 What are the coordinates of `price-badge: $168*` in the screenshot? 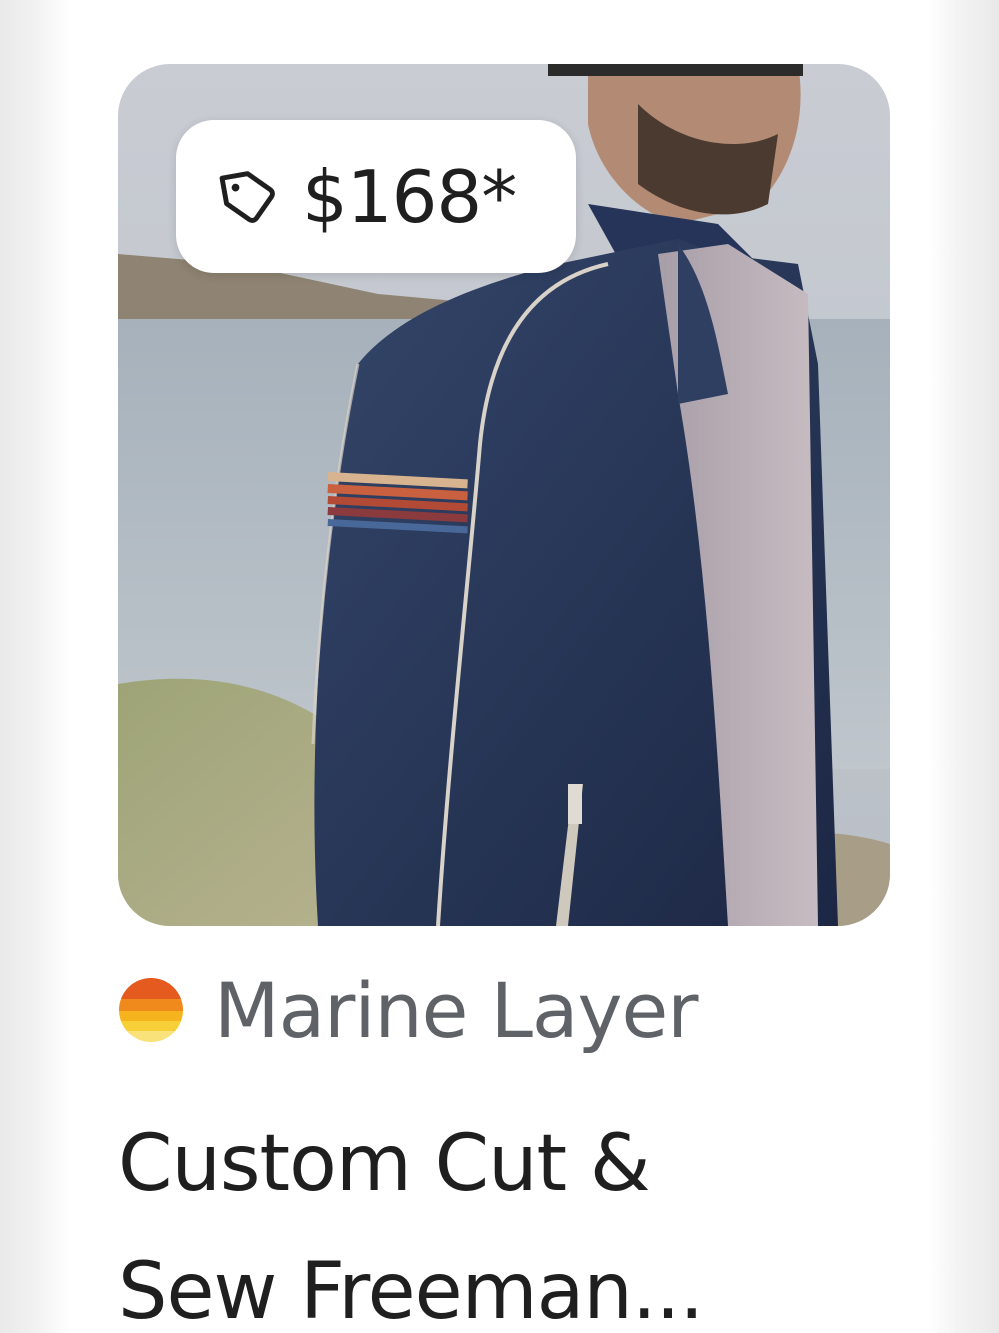 It's located at (376, 196).